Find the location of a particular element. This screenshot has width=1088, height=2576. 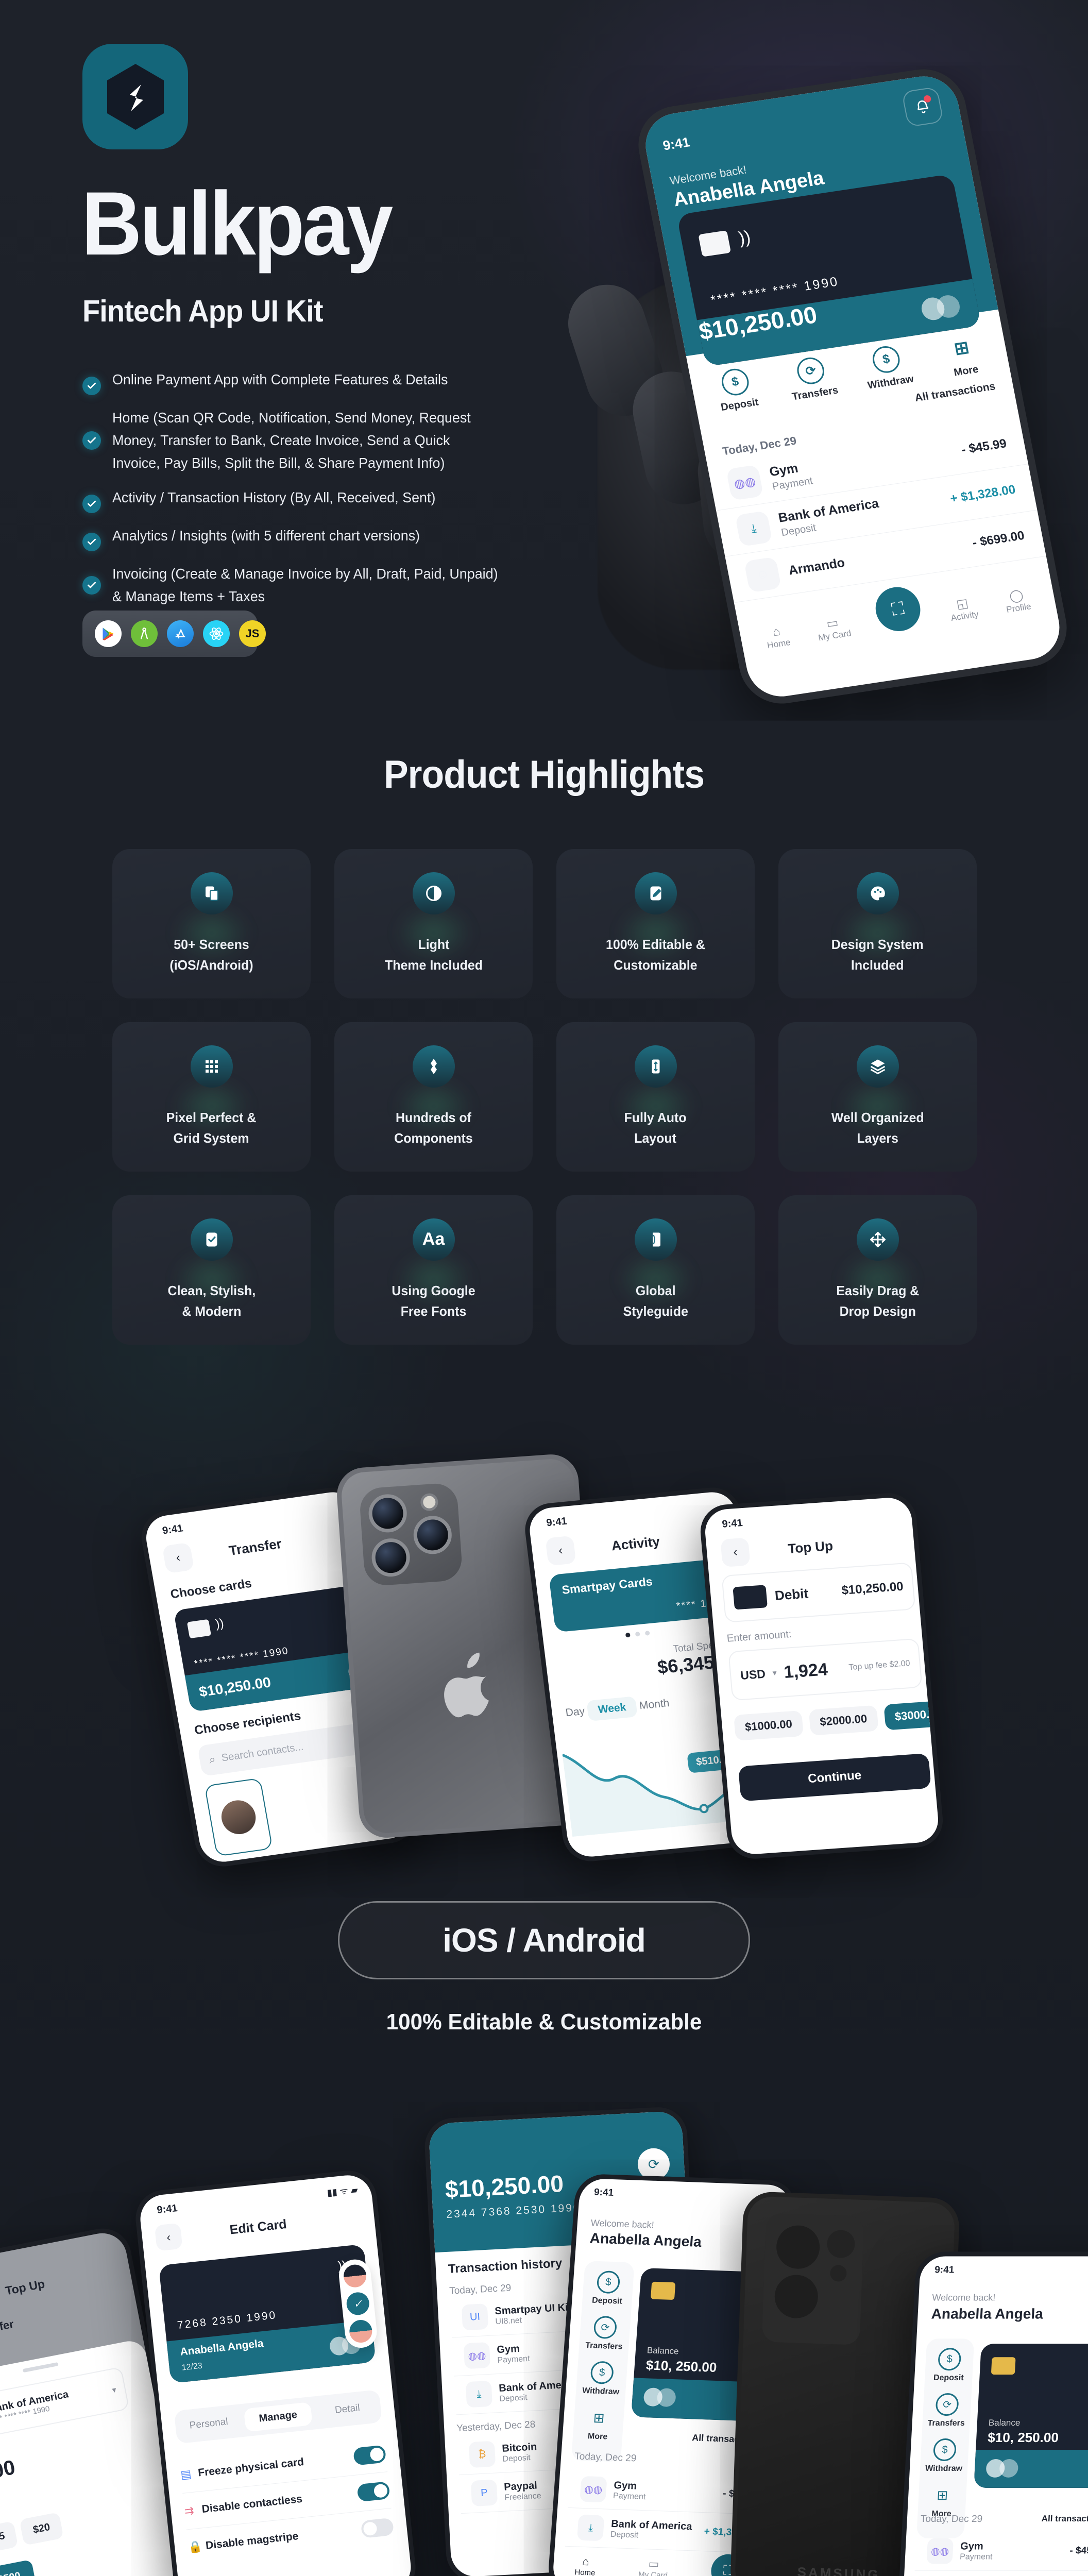

highlight-card-grid: Pixel Perfect & Grid System is located at coordinates (211, 1097).